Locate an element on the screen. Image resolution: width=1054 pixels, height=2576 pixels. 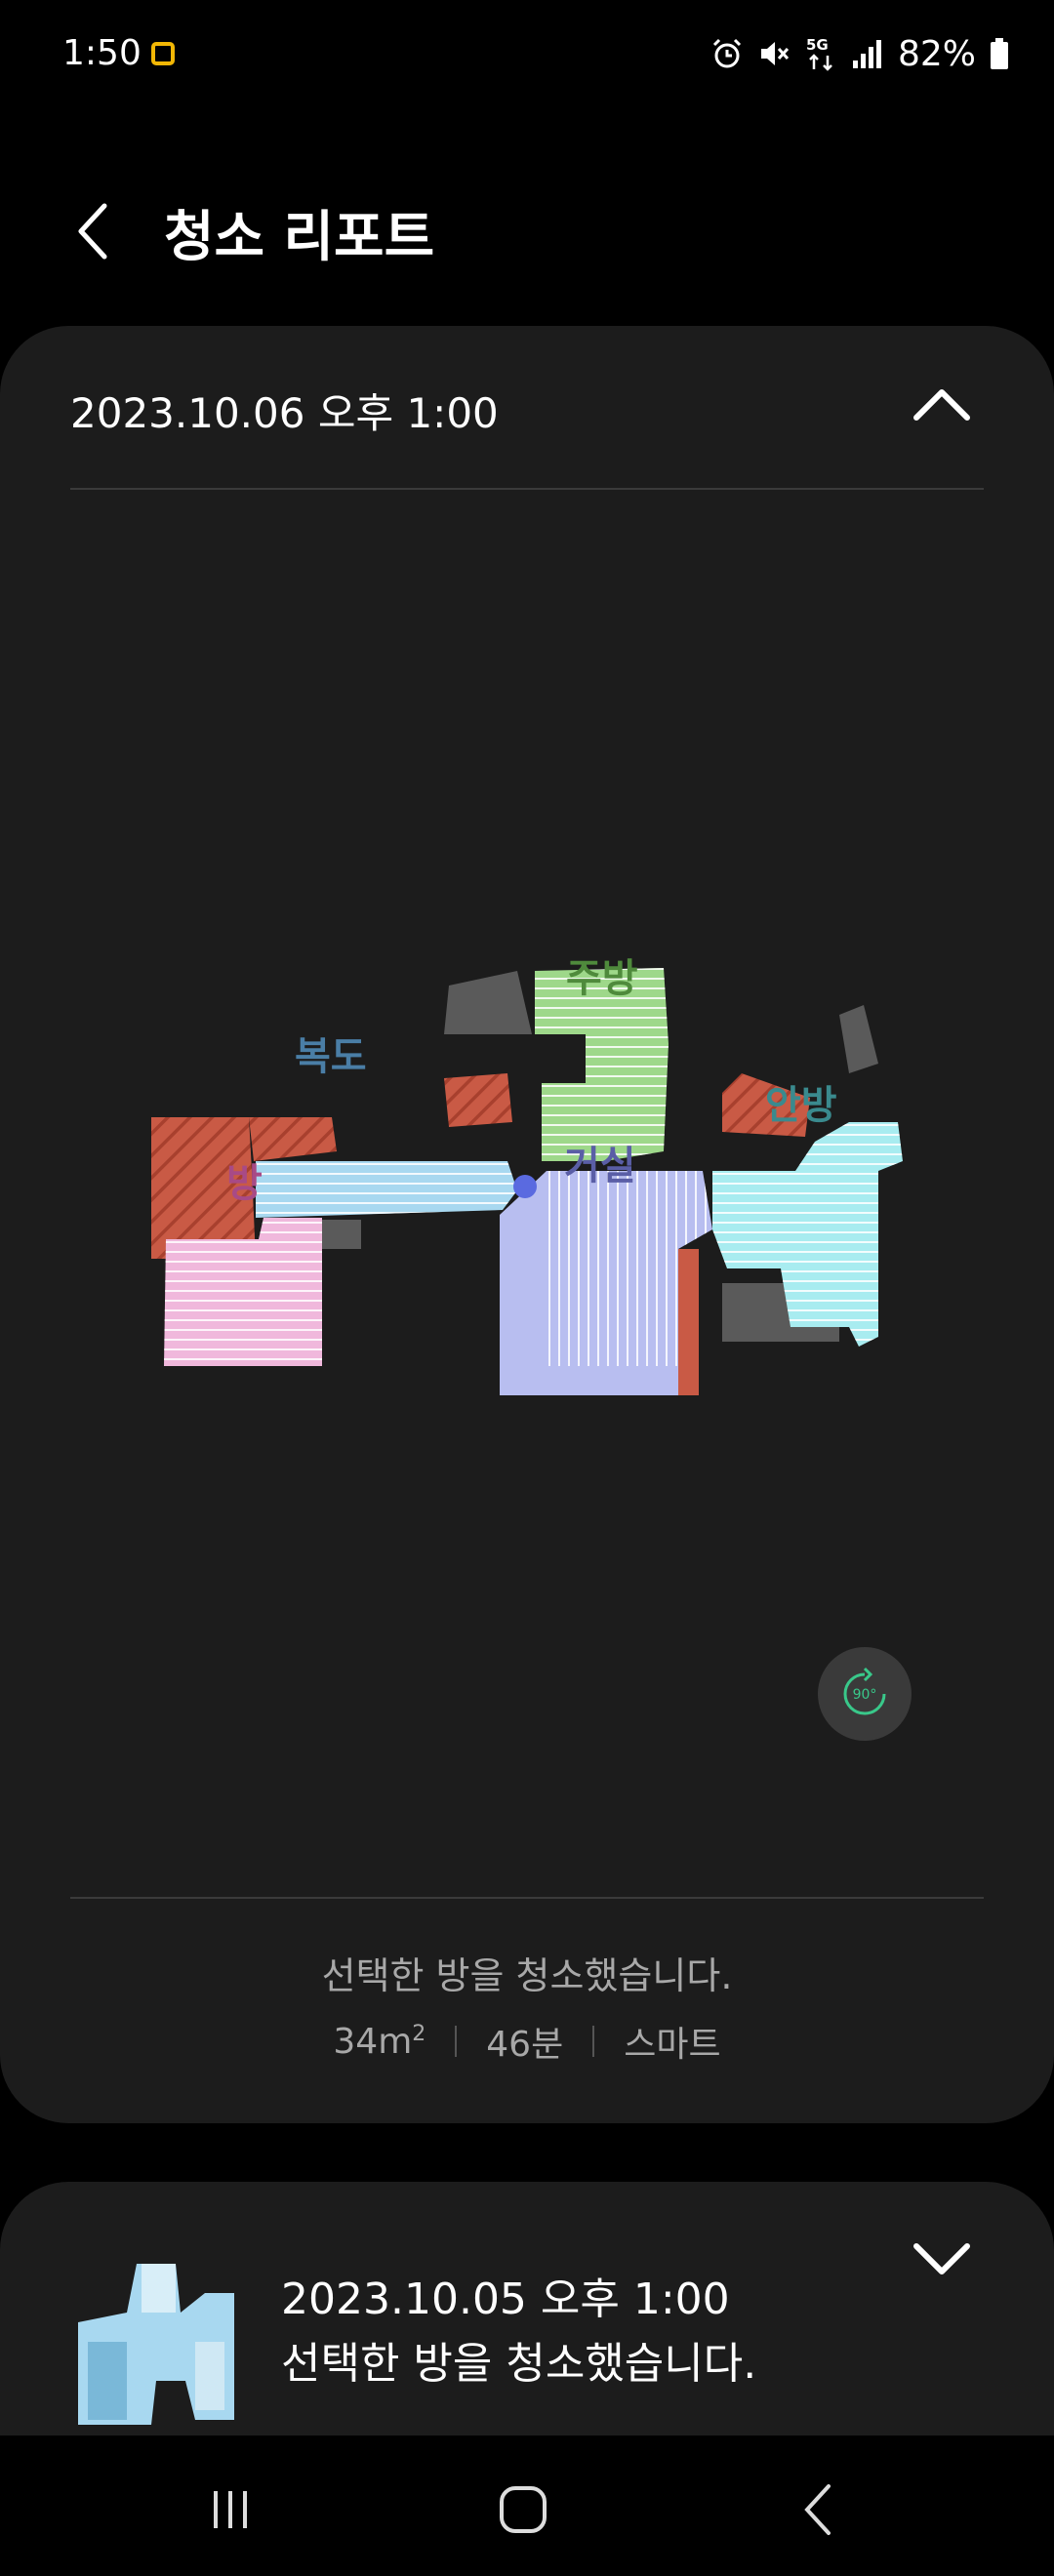
map-room-bedroom-small is located at coordinates (243, 1292).